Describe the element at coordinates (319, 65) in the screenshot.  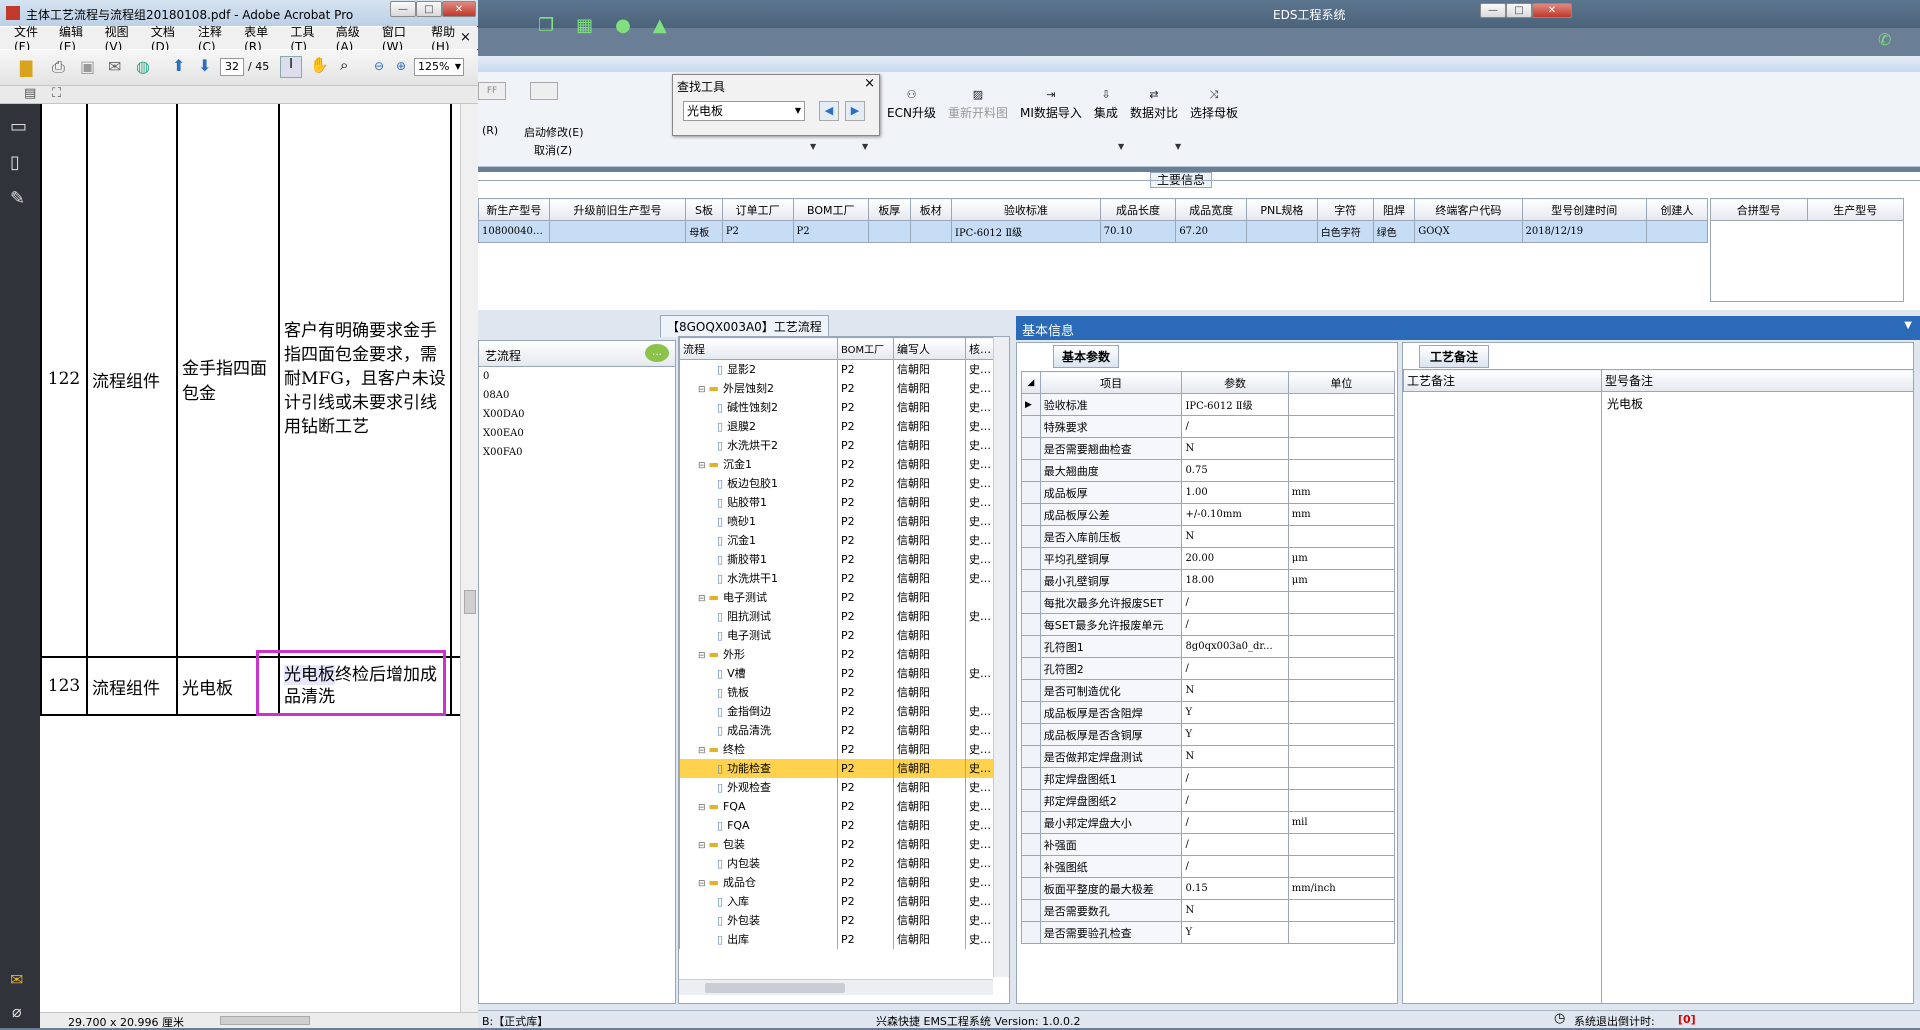
I see `hand-tool-icon: ✋` at that location.